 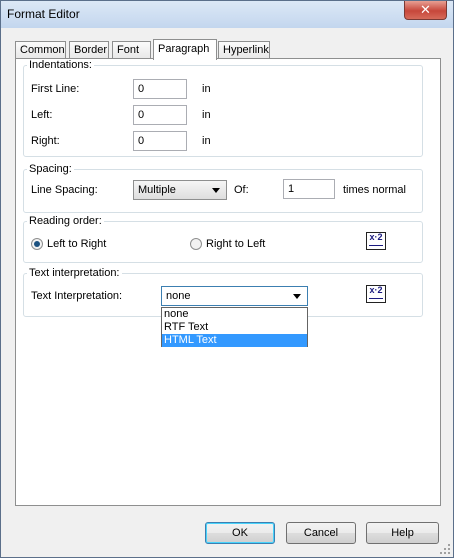 I want to click on cancel-button: Cancel, so click(x=321, y=533).